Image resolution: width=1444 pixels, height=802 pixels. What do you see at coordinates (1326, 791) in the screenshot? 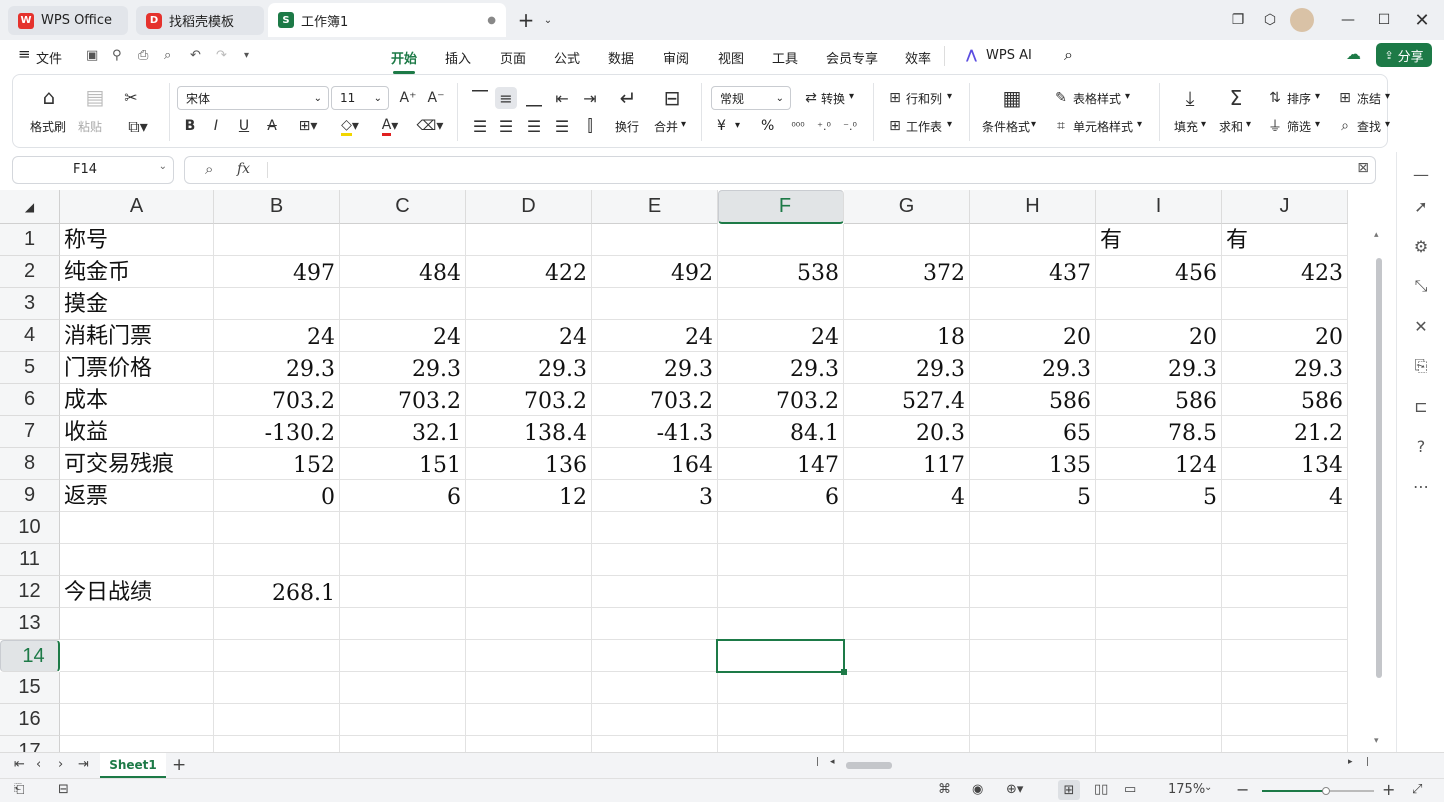
I see `zoom-slider-thumb` at bounding box center [1326, 791].